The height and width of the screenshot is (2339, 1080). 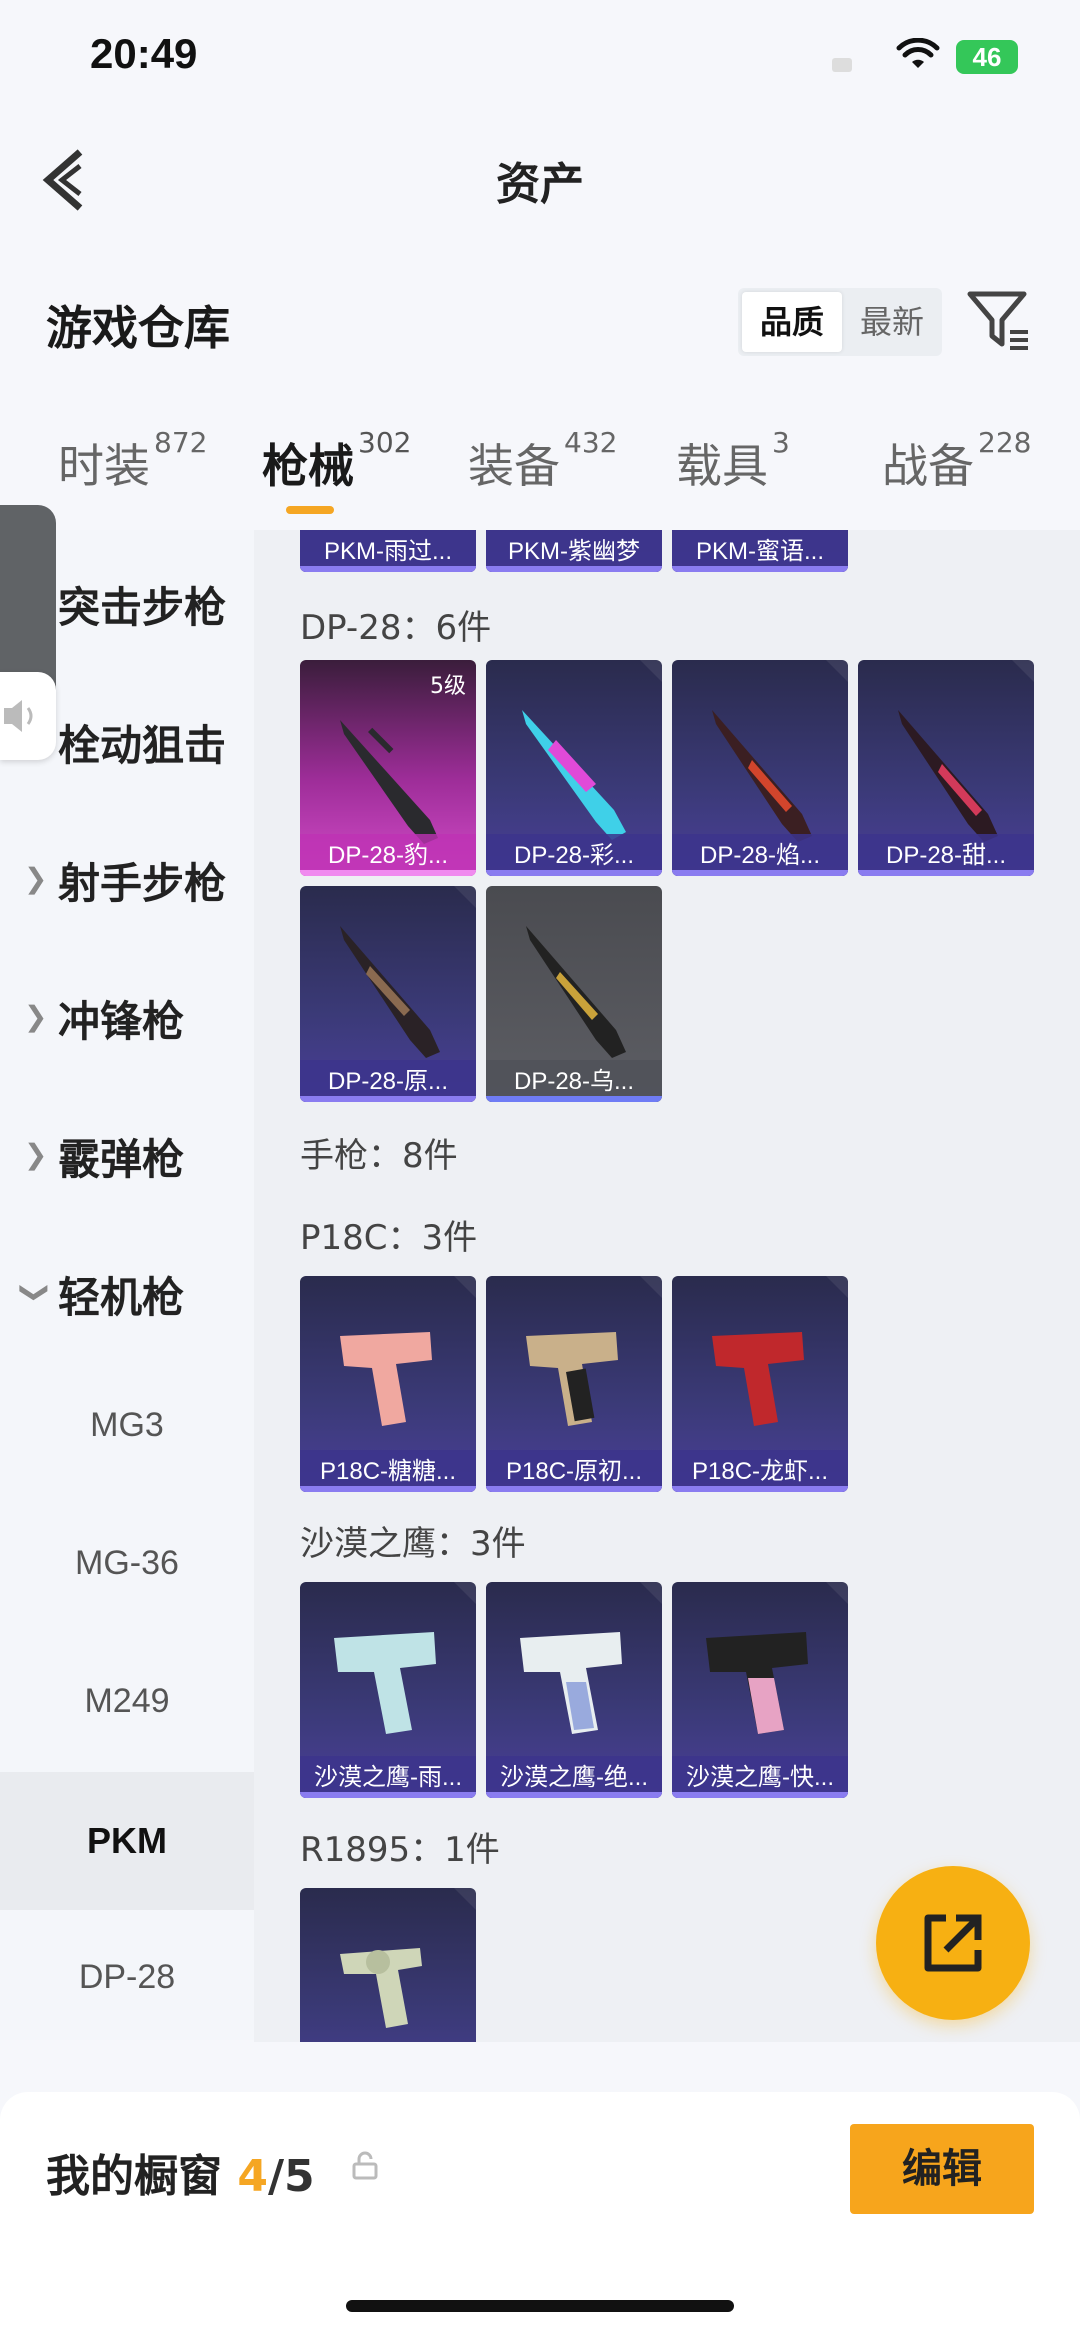 I want to click on share-button, so click(x=953, y=1943).